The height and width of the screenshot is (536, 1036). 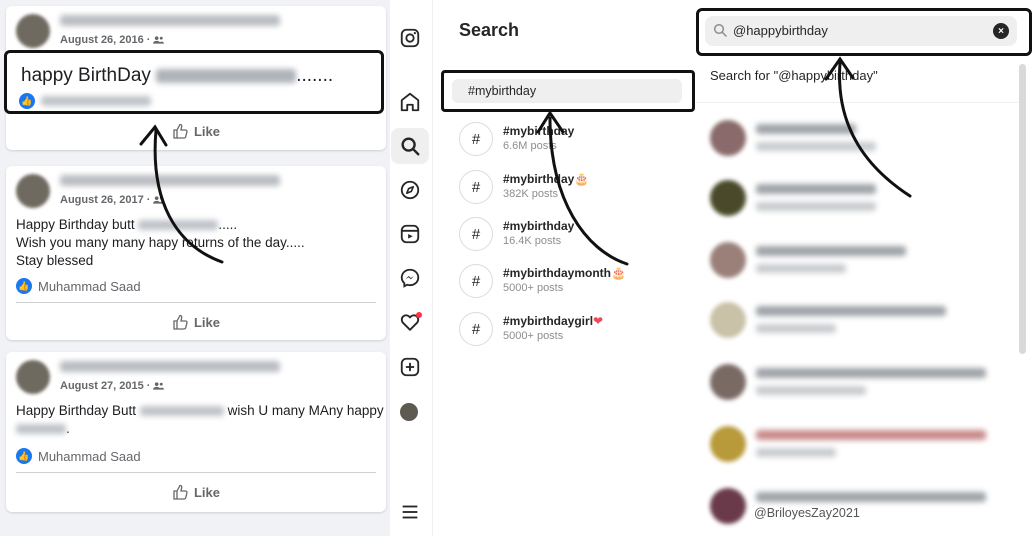 What do you see at coordinates (410, 102) in the screenshot?
I see `home-icon` at bounding box center [410, 102].